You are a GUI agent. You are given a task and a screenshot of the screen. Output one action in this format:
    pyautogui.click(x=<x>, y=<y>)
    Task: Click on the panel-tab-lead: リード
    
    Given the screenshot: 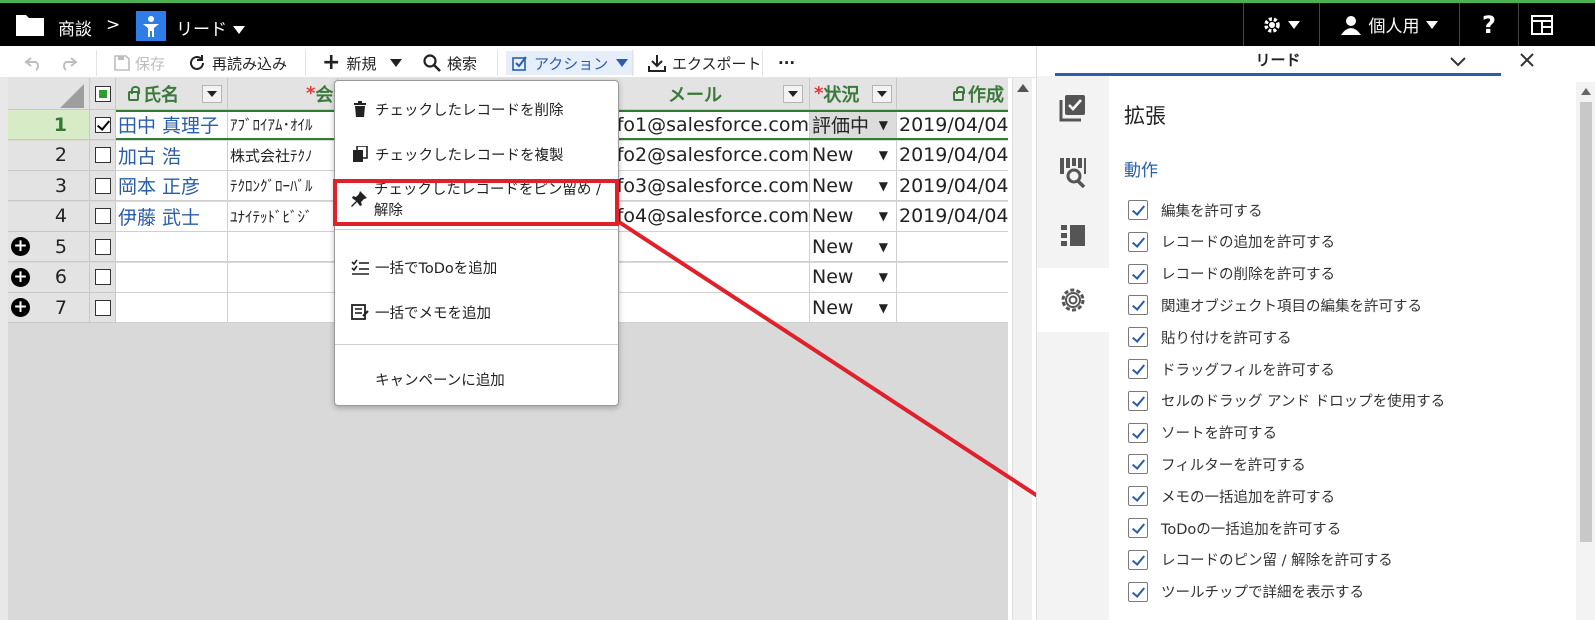 What is the action you would take?
    pyautogui.click(x=1278, y=61)
    